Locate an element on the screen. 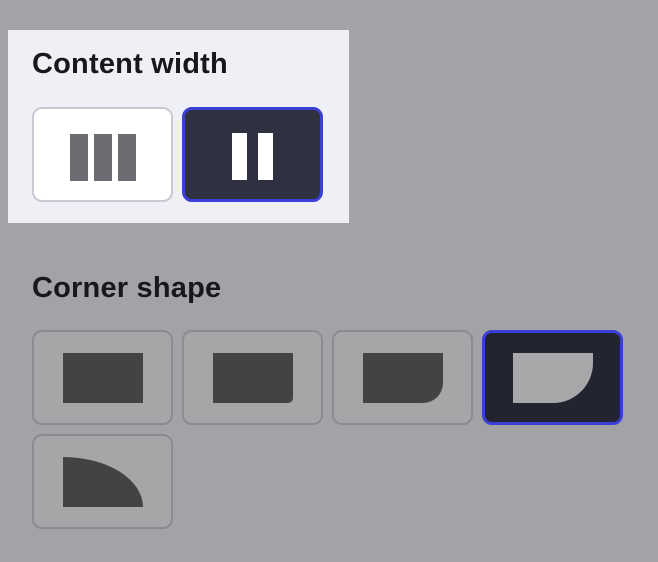 The image size is (658, 562). corner-shape-square-option is located at coordinates (102, 377).